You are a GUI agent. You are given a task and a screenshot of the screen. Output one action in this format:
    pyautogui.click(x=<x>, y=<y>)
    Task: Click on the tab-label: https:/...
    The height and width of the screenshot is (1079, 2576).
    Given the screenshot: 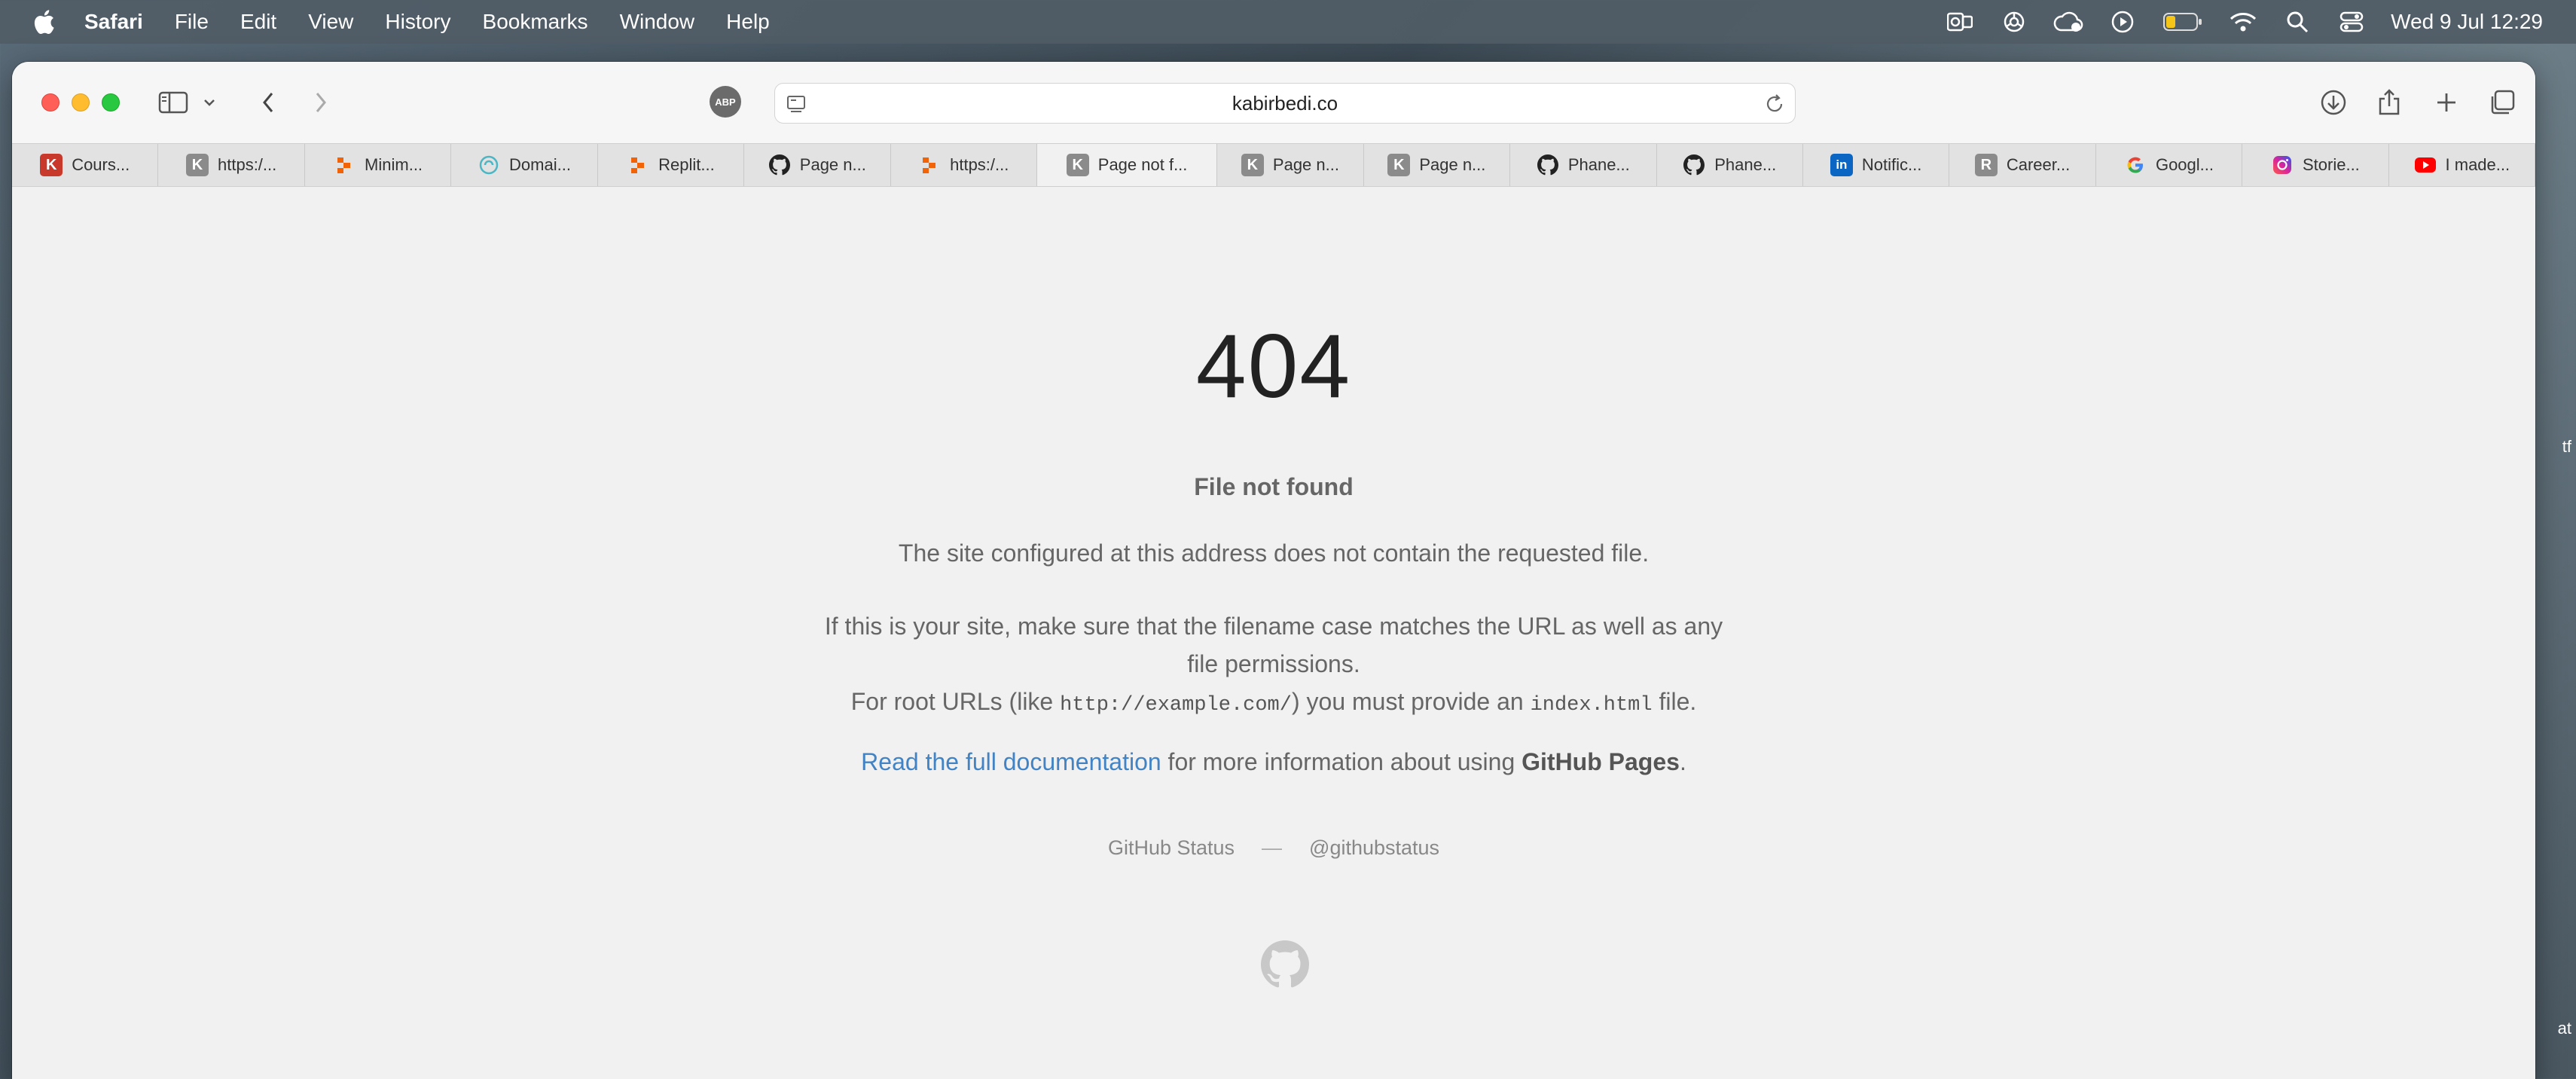 What is the action you would take?
    pyautogui.click(x=980, y=164)
    